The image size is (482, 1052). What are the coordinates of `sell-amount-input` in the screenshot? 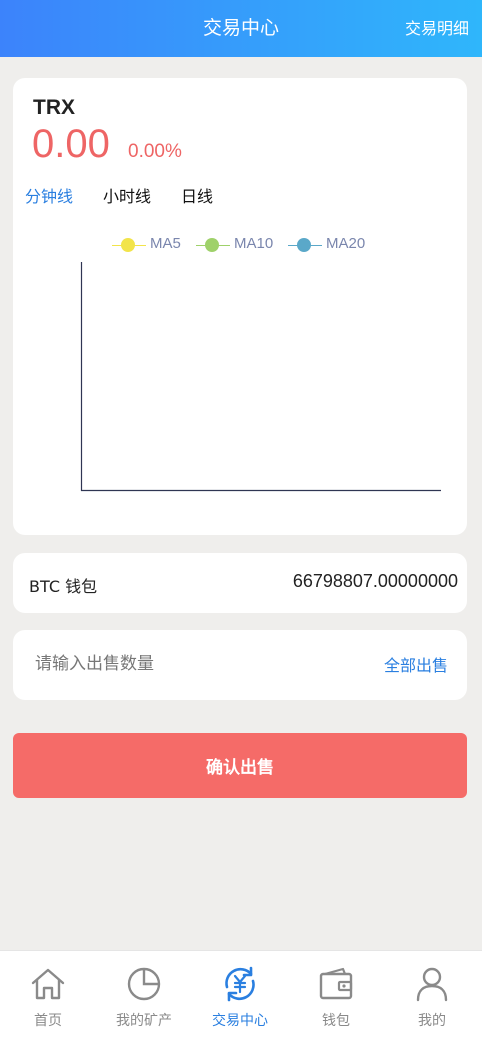 It's located at (195, 664).